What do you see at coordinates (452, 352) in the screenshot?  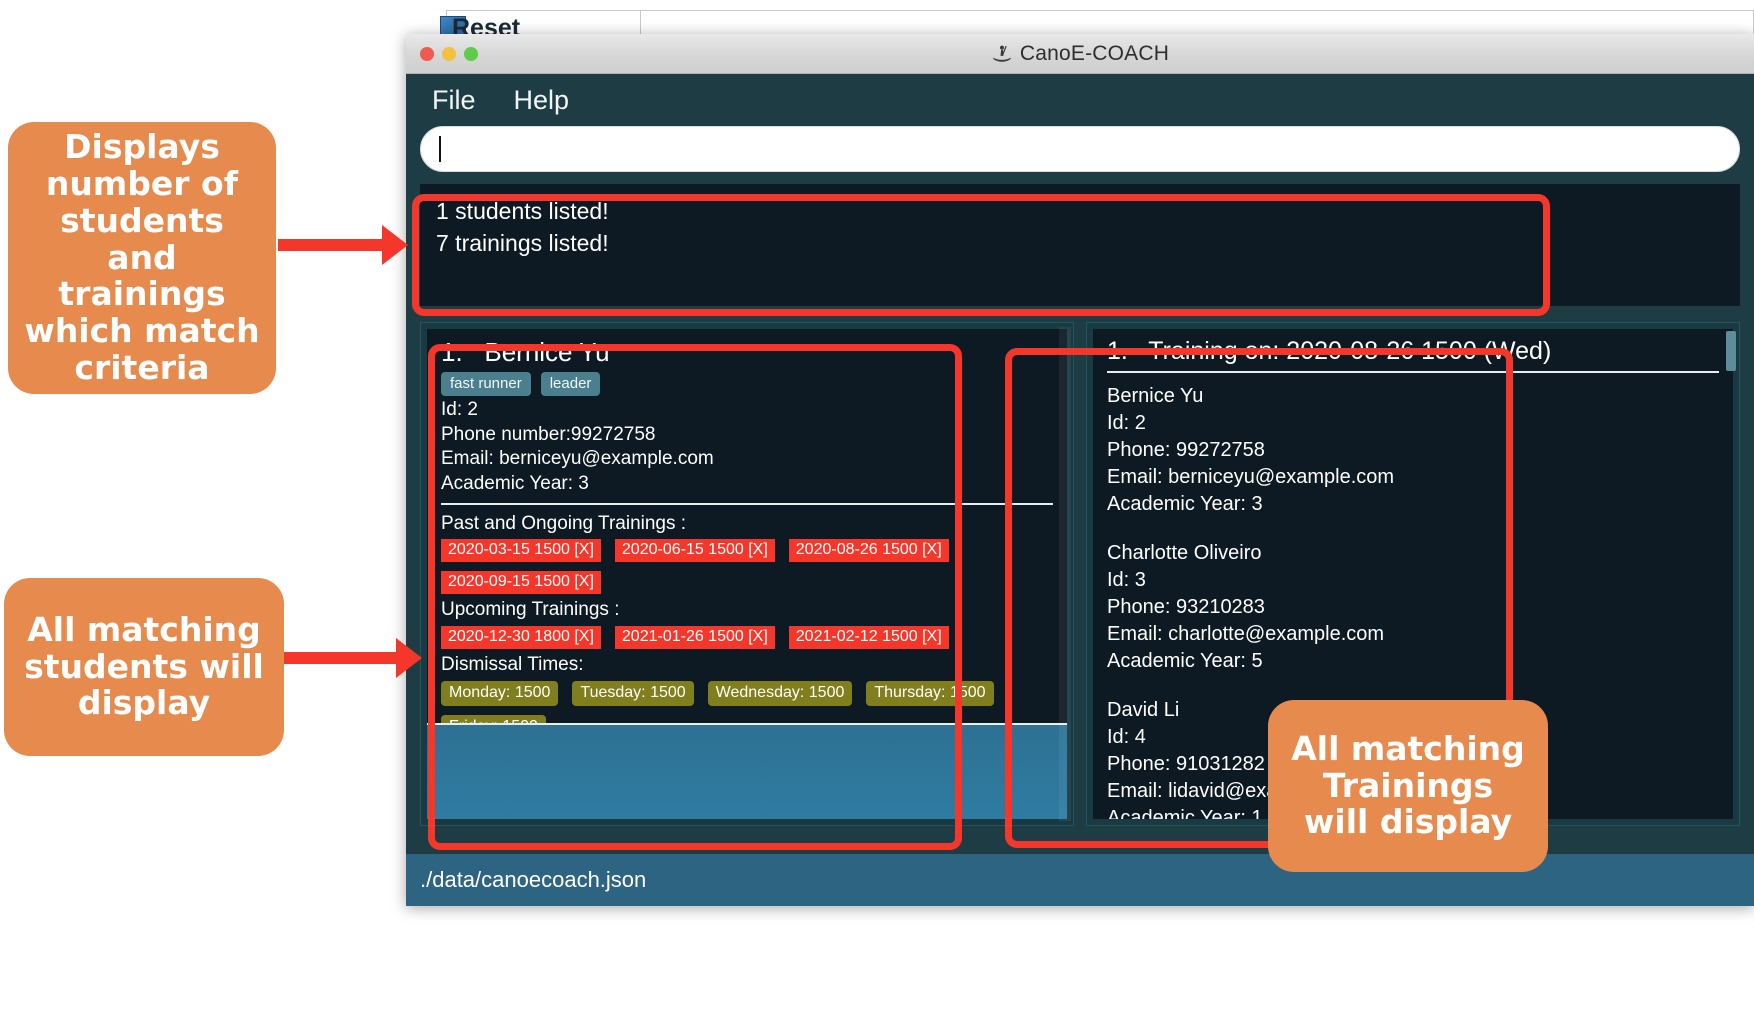 I see `student-index: 1.` at bounding box center [452, 352].